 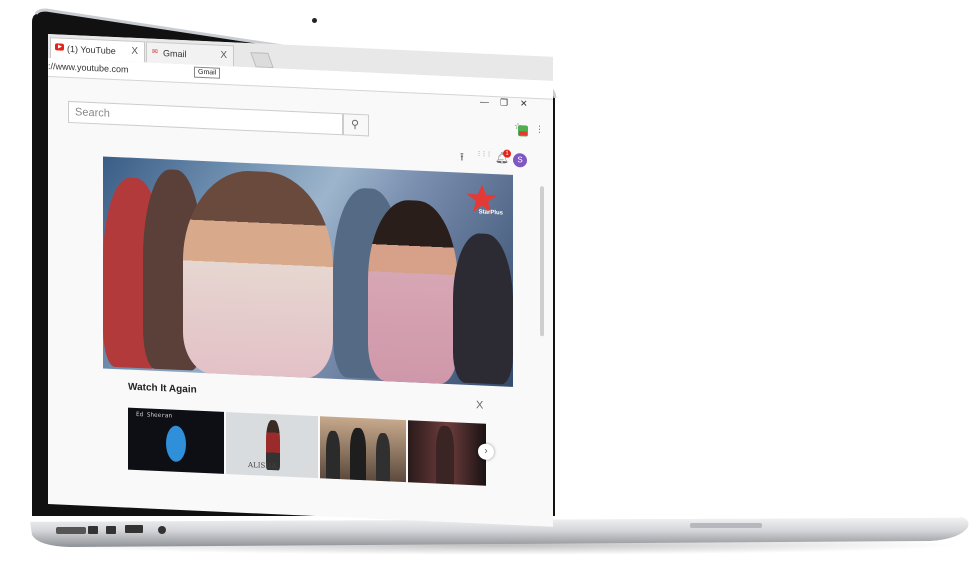 I want to click on minimize-button: —, so click(x=484, y=103).